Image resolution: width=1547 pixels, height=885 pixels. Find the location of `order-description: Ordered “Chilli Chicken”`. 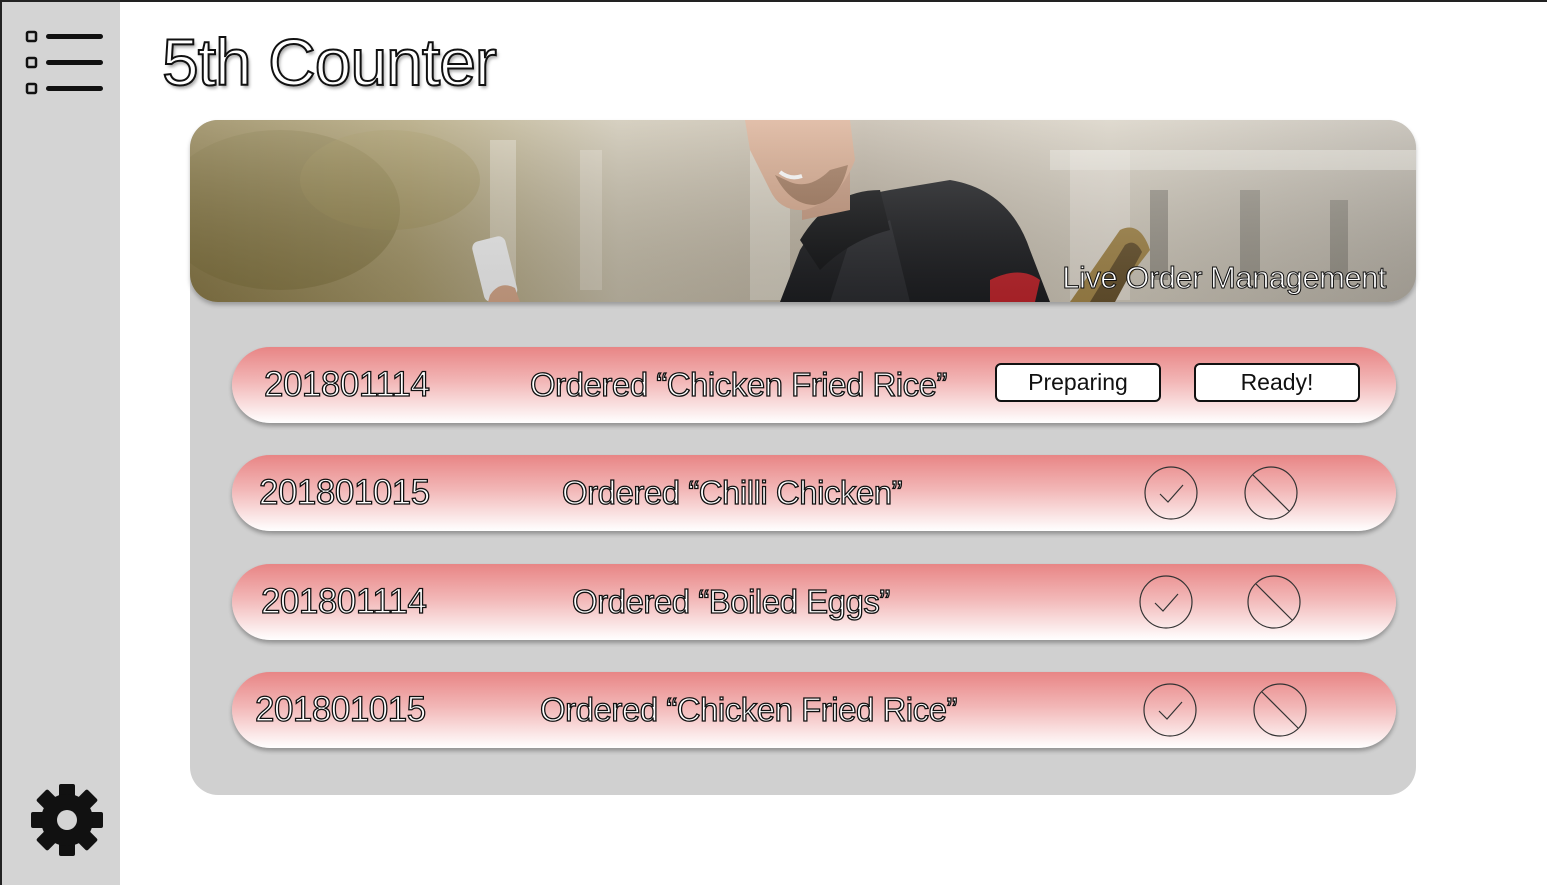

order-description: Ordered “Chilli Chicken” is located at coordinates (732, 492).